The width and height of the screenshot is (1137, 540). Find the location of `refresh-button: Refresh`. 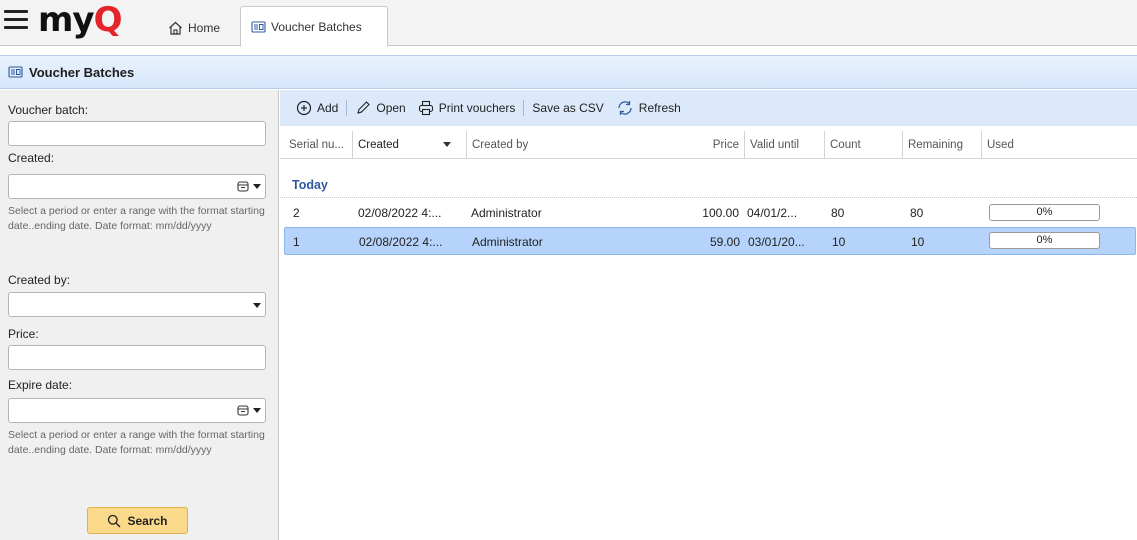

refresh-button: Refresh is located at coordinates (648, 108).